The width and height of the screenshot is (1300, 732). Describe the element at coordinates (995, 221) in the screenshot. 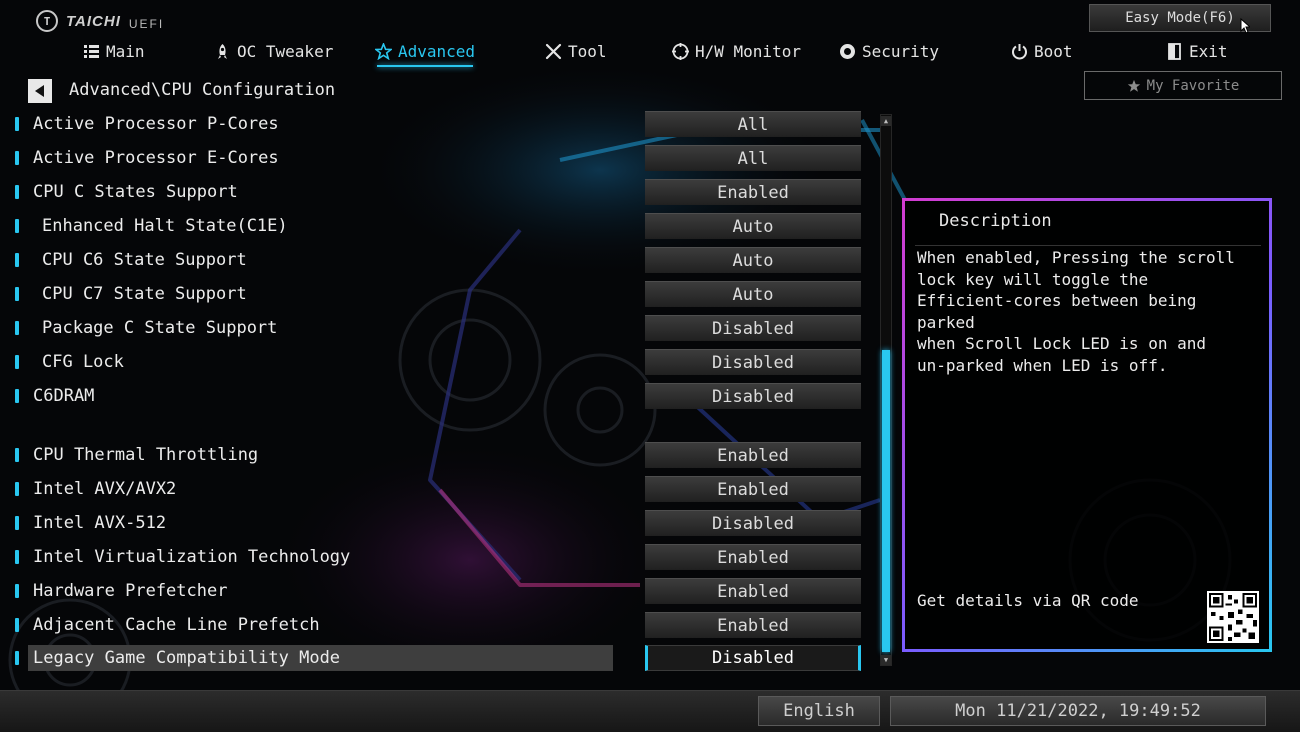

I see `description-title: Description` at that location.